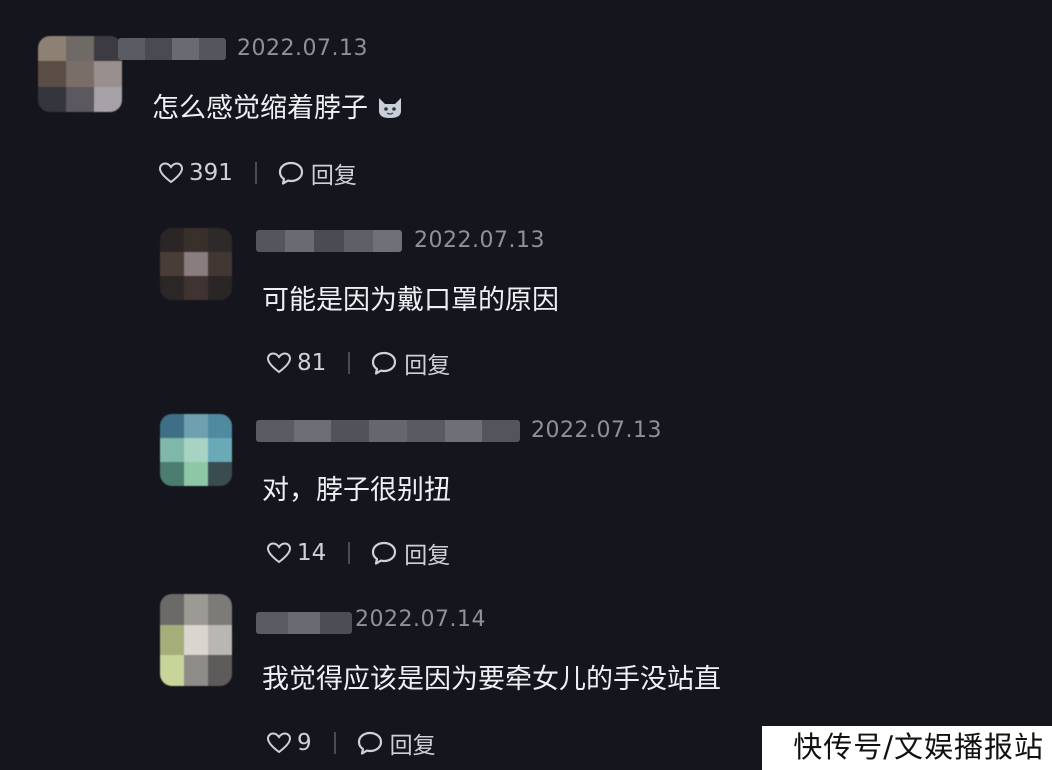  What do you see at coordinates (358, 363) in the screenshot?
I see `comment-actions: 81 回复` at bounding box center [358, 363].